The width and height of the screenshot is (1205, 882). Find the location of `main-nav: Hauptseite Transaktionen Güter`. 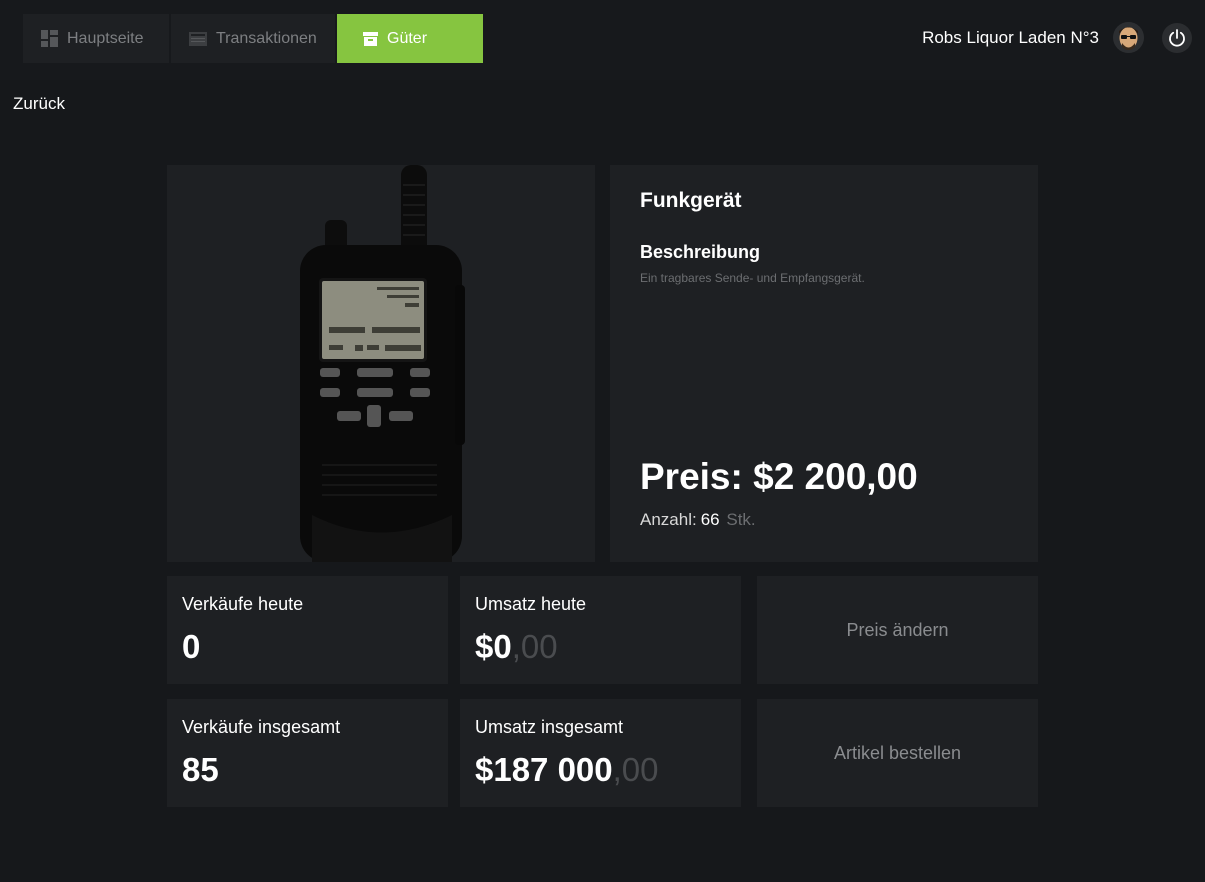

main-nav: Hauptseite Transaktionen Güter is located at coordinates (253, 38).